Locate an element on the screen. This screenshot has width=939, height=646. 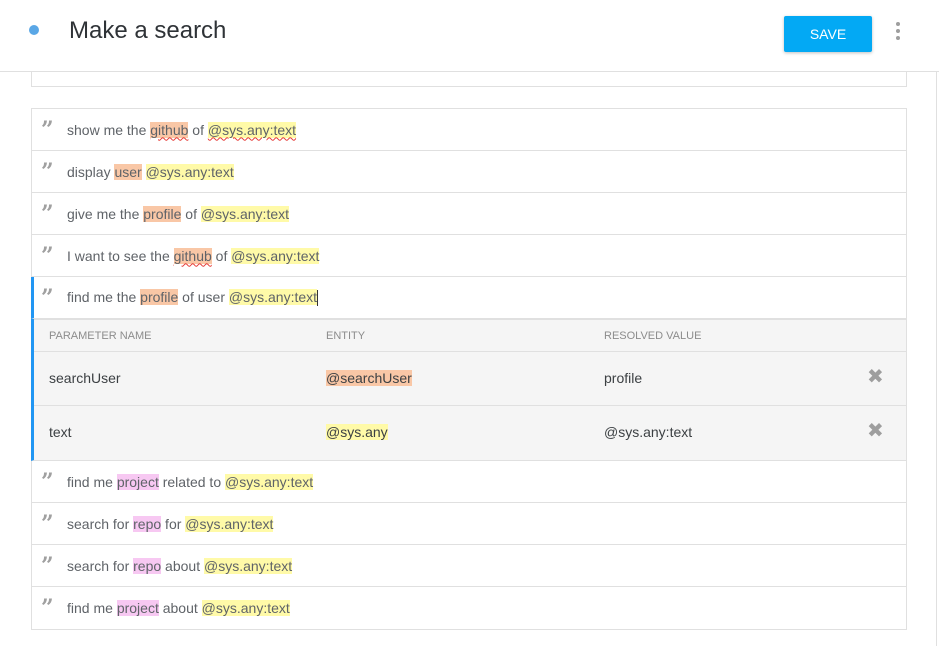
parameter-name: searchUser is located at coordinates (85, 378).